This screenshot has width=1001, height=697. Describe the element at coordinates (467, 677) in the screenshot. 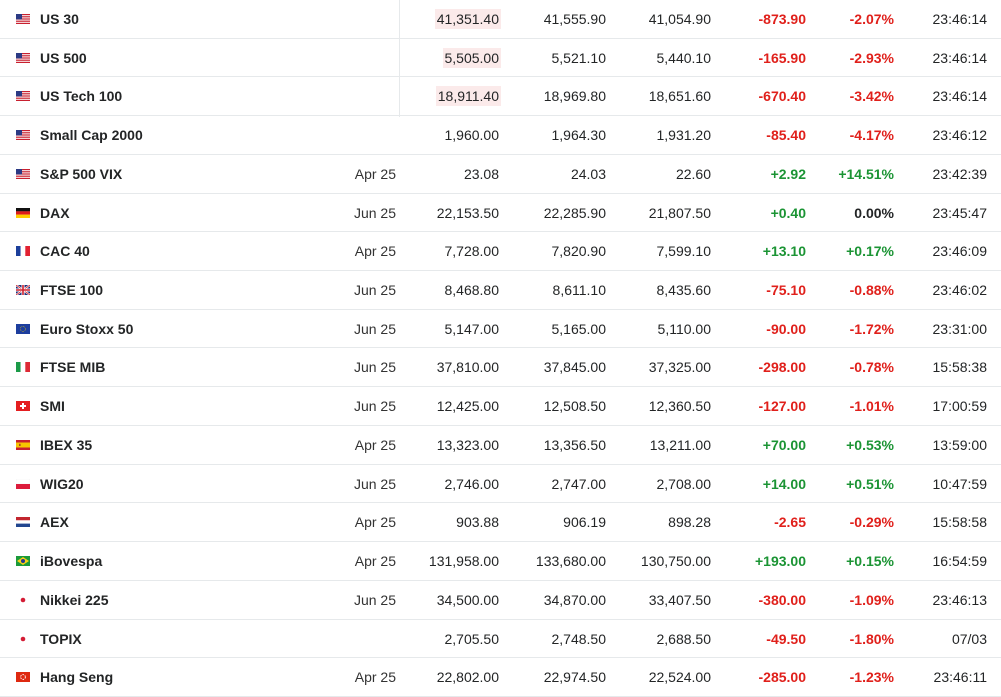

I see `last-price-value: 22,802.00` at that location.